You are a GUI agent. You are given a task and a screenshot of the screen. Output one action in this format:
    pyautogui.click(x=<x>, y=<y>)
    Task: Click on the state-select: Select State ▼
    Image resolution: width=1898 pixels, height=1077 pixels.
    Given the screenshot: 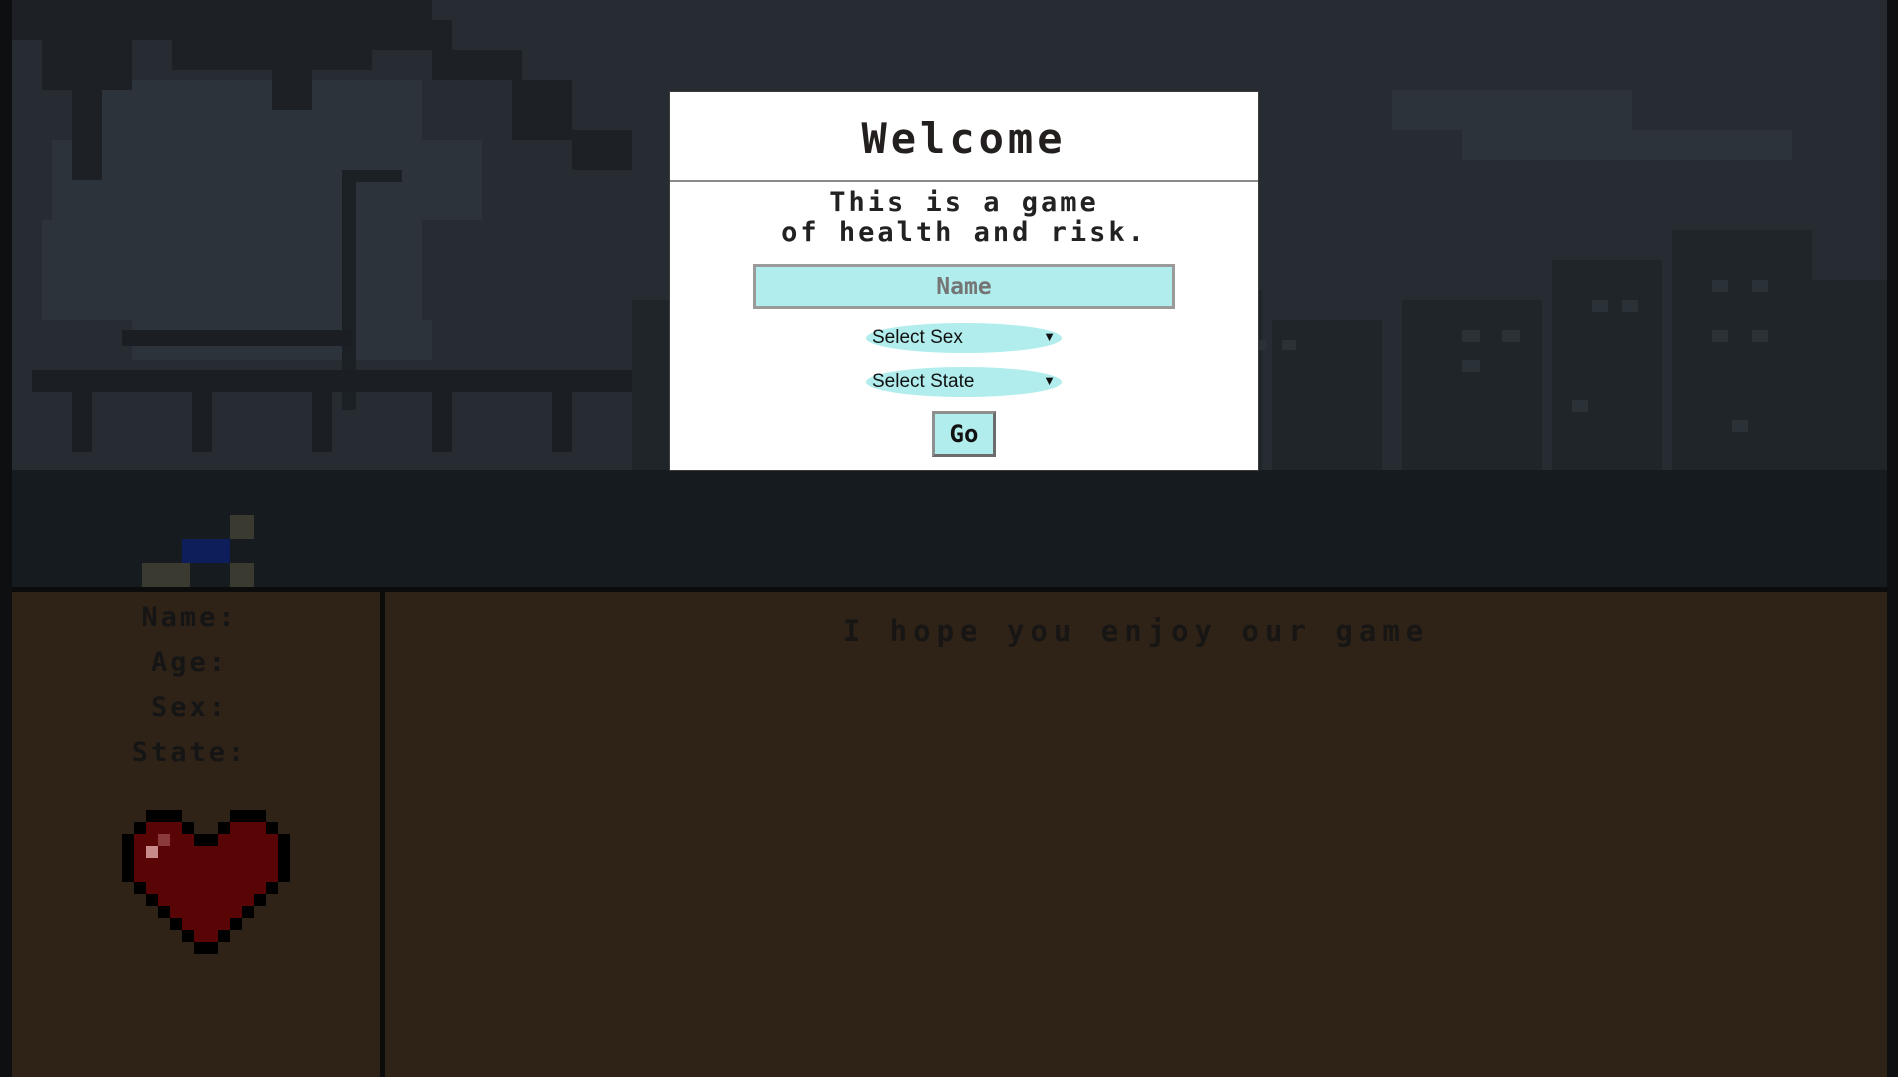 What is the action you would take?
    pyautogui.click(x=964, y=382)
    